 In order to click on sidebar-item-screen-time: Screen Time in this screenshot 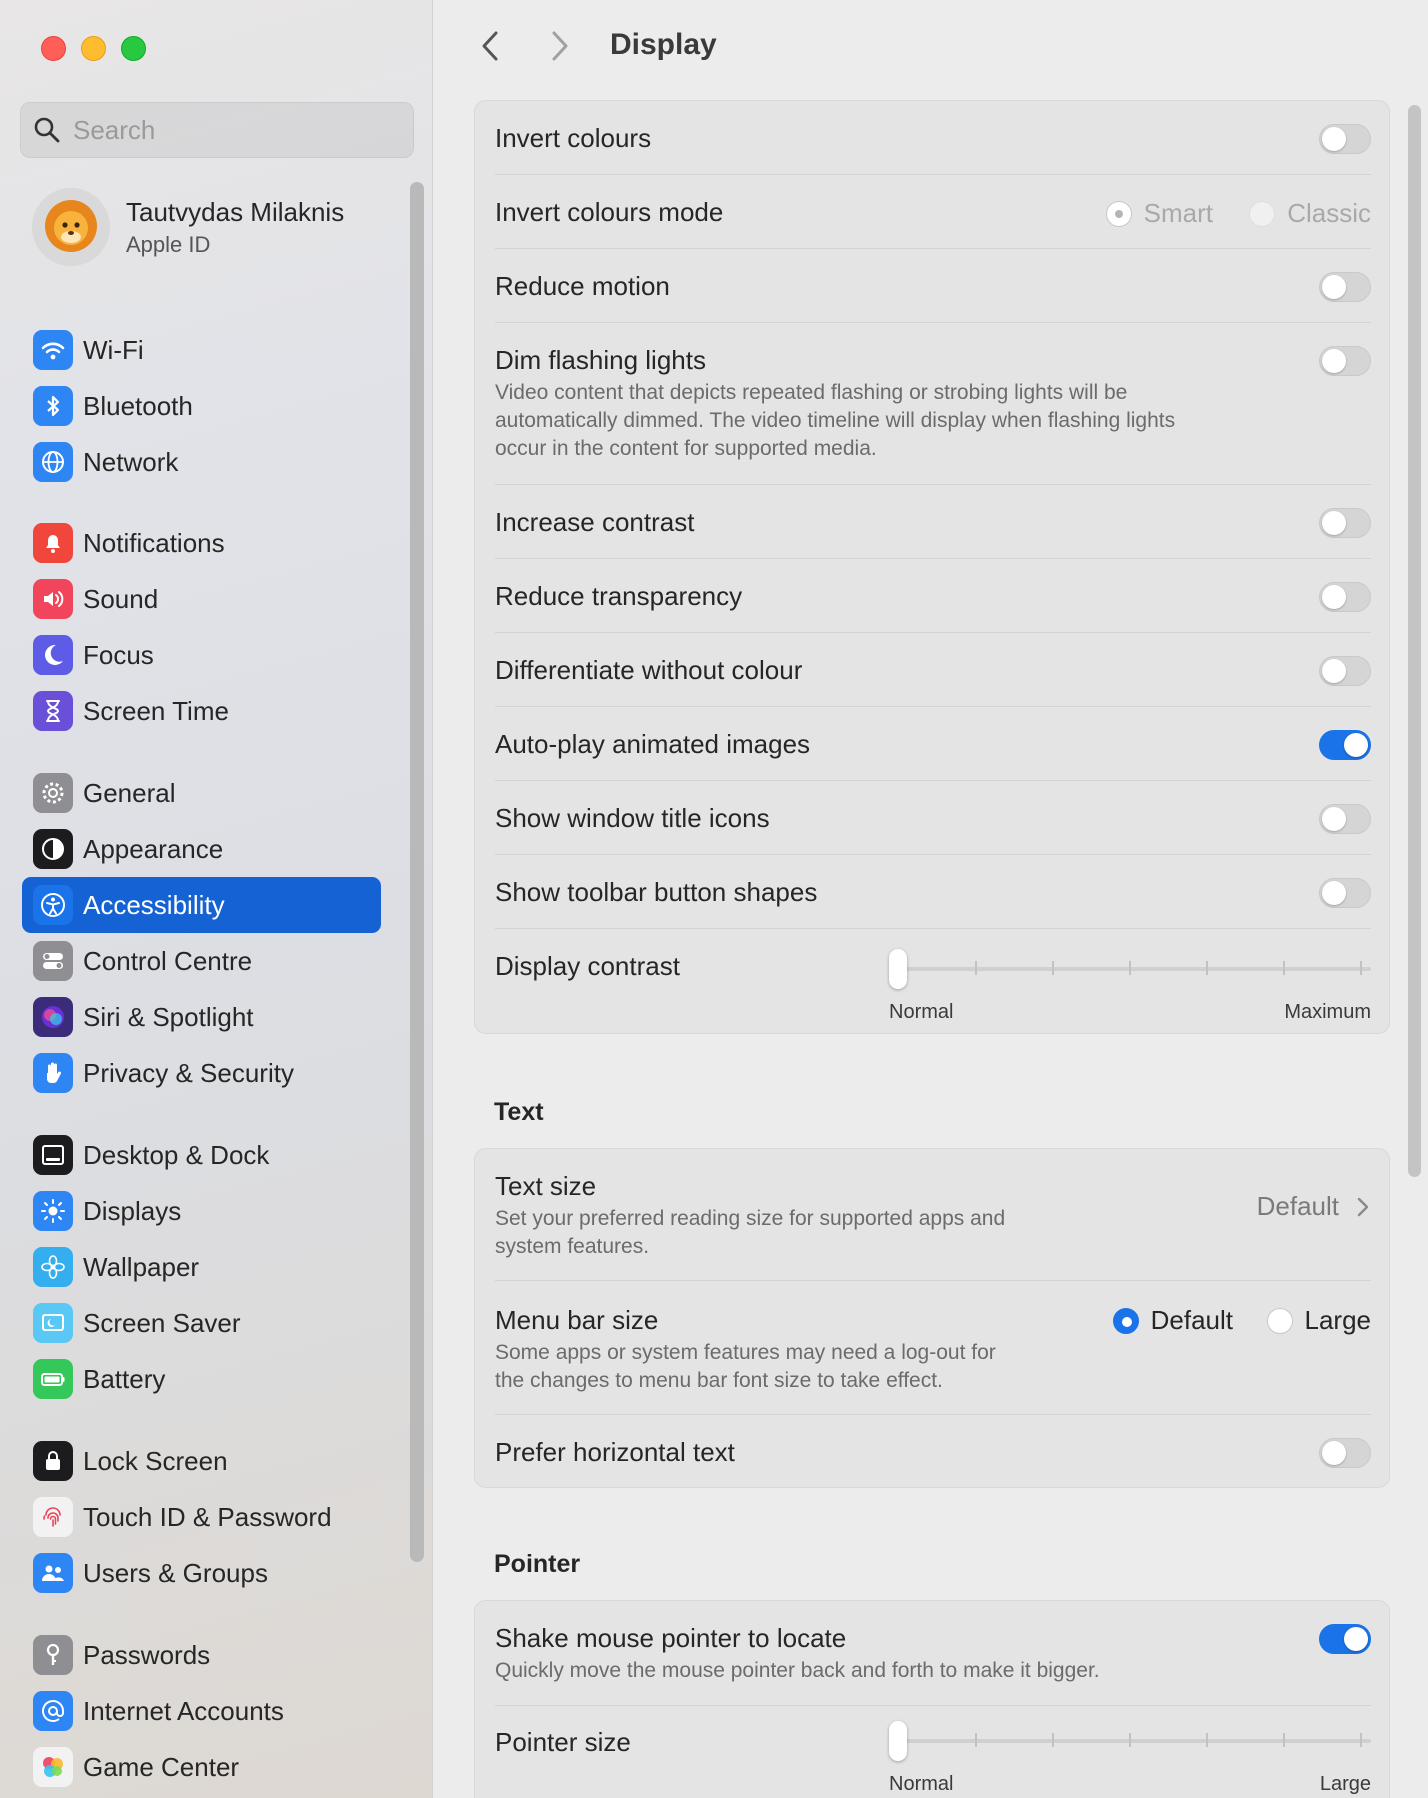, I will do `click(201, 711)`.